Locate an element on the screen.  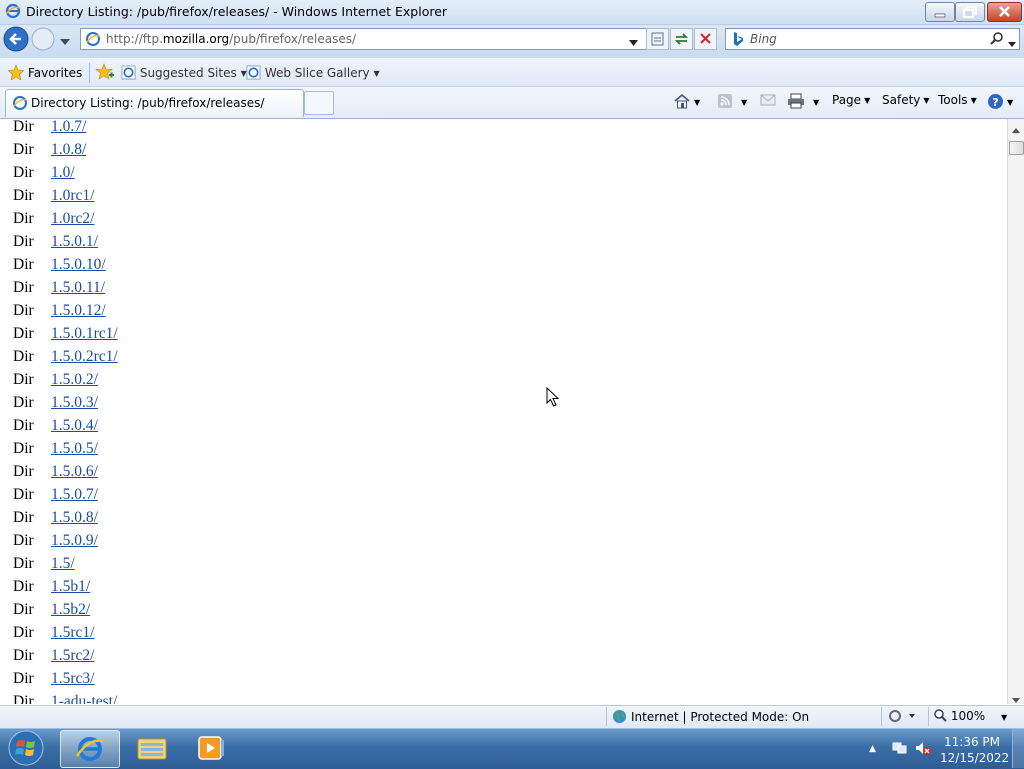
forward-button is located at coordinates (43, 39).